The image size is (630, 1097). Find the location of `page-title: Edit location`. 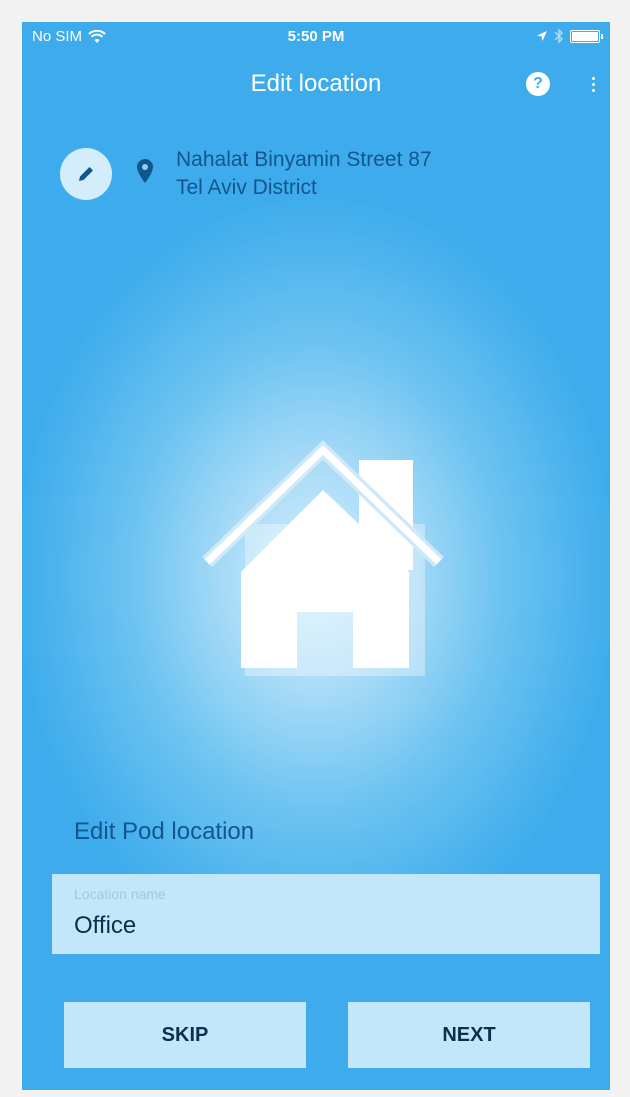

page-title: Edit location is located at coordinates (316, 83).